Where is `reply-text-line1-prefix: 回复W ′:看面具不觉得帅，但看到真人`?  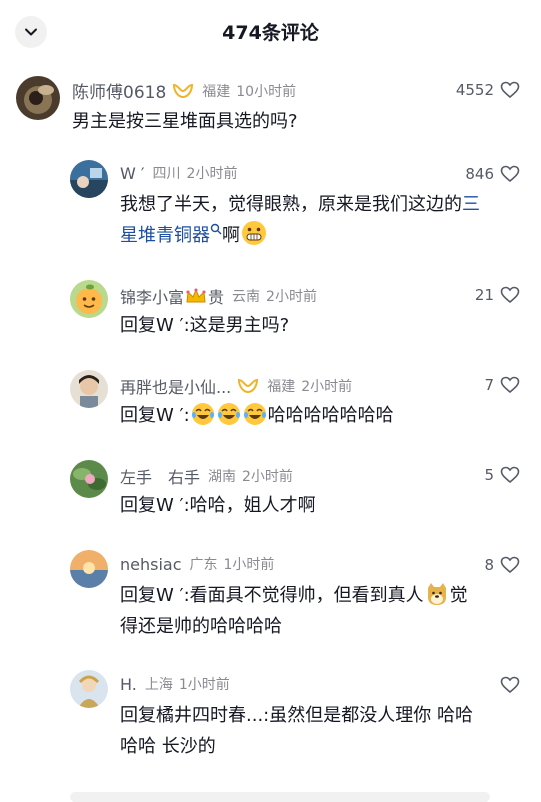
reply-text-line1-prefix: 回复W ′:看面具不觉得帅，但看到真人 is located at coordinates (272, 595).